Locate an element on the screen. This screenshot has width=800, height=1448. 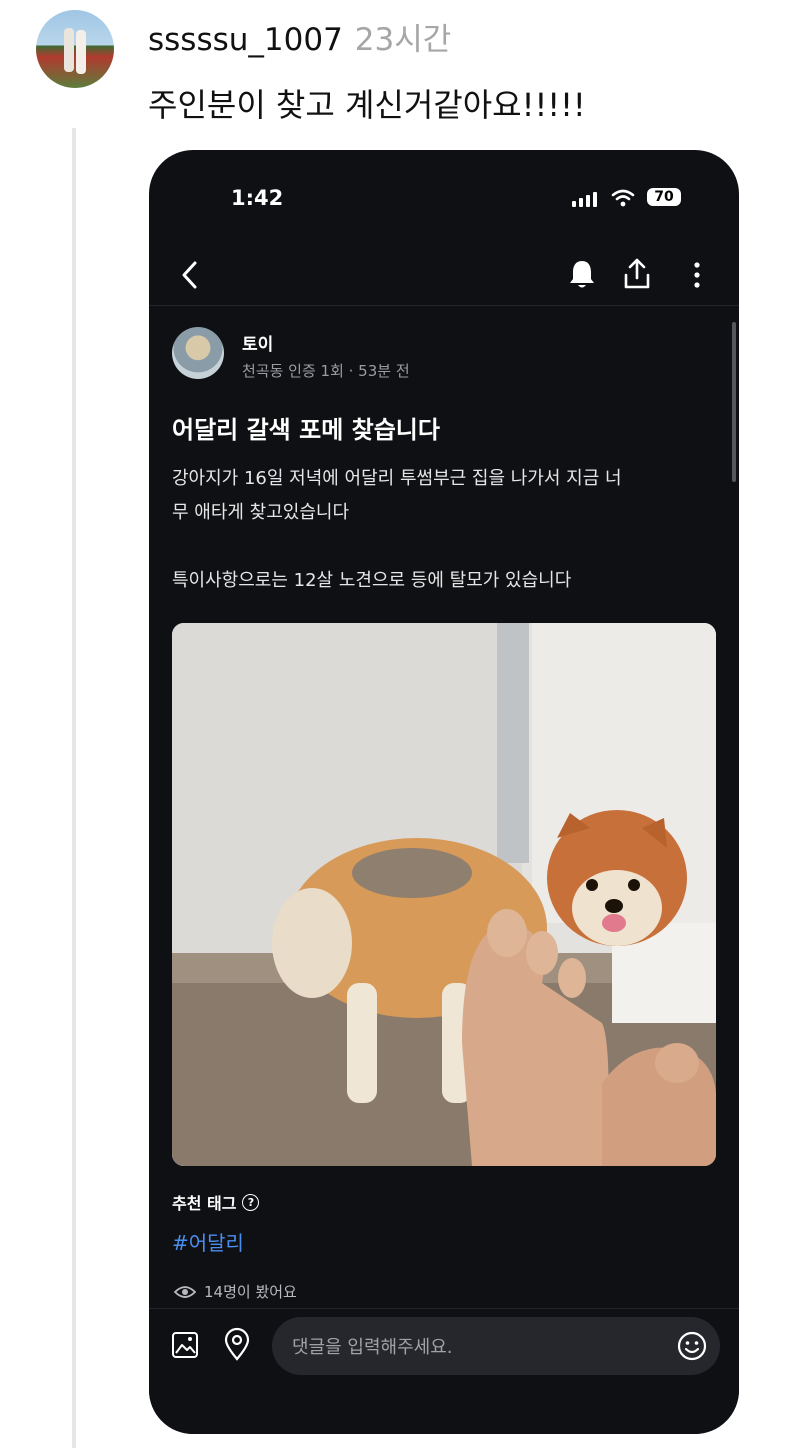
author-avatar is located at coordinates (198, 353).